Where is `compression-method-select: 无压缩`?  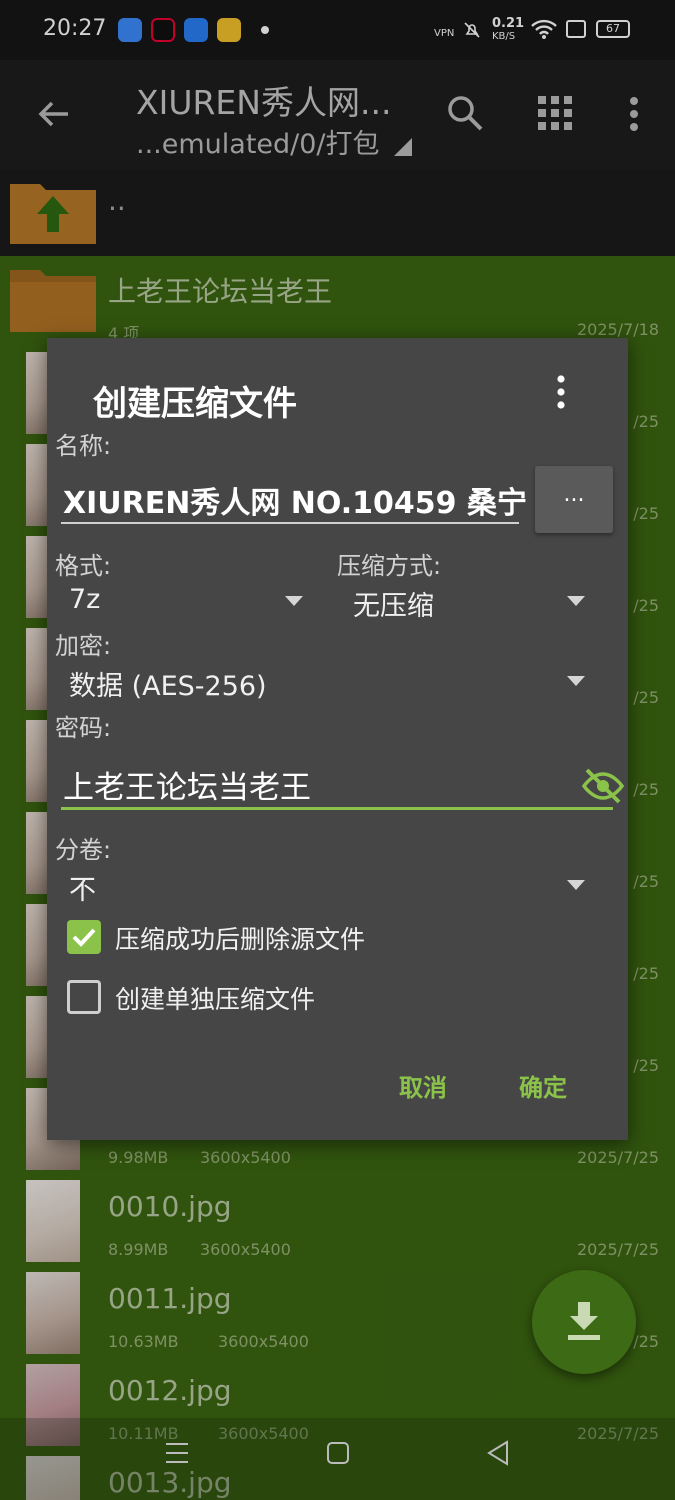 compression-method-select: 无压缩 is located at coordinates (468, 602).